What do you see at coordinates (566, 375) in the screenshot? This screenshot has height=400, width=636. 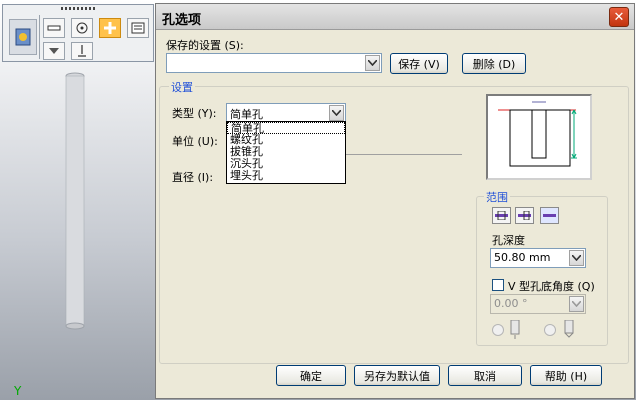 I see `help-button: 帮助 (H)` at bounding box center [566, 375].